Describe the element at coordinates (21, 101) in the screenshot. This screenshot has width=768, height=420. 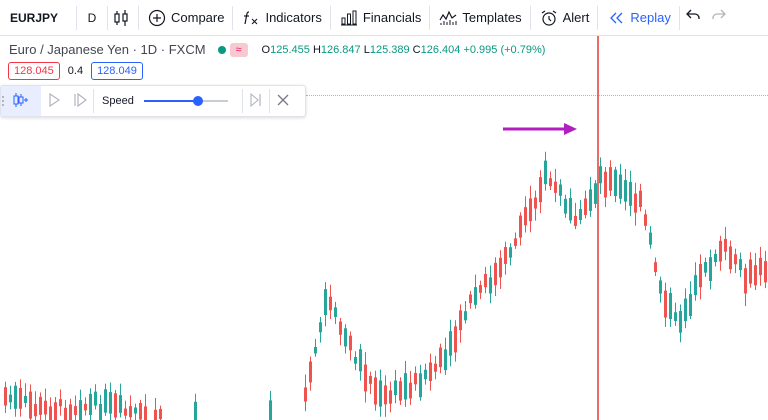
I see `select-bar-button` at that location.